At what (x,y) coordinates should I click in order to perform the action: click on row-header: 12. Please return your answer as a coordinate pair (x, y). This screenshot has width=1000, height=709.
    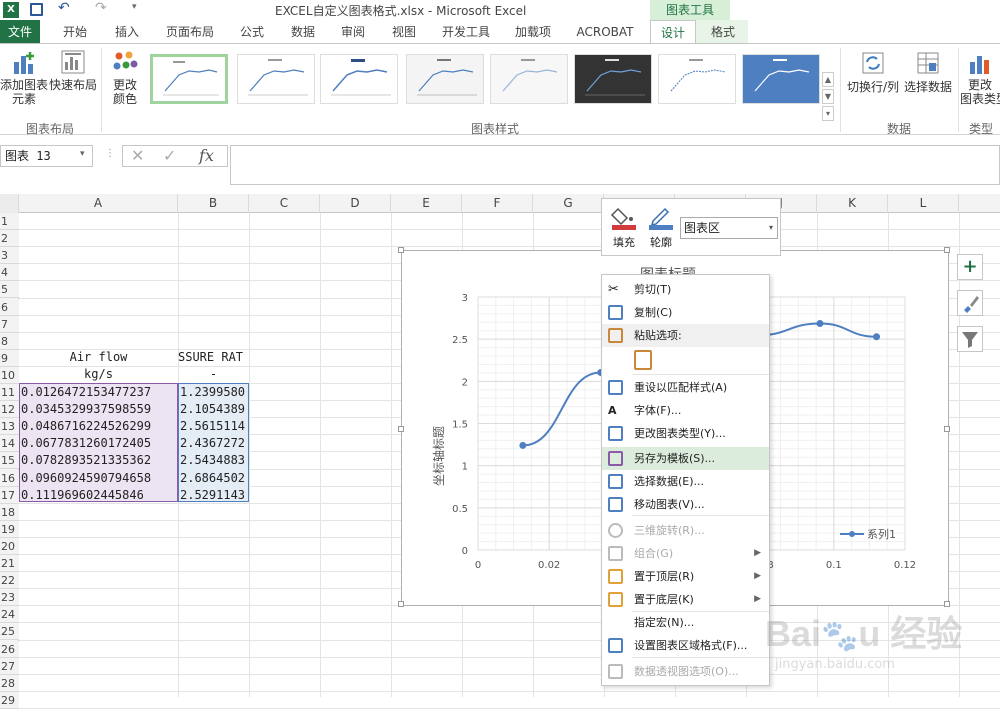
    Looking at the image, I should click on (9, 410).